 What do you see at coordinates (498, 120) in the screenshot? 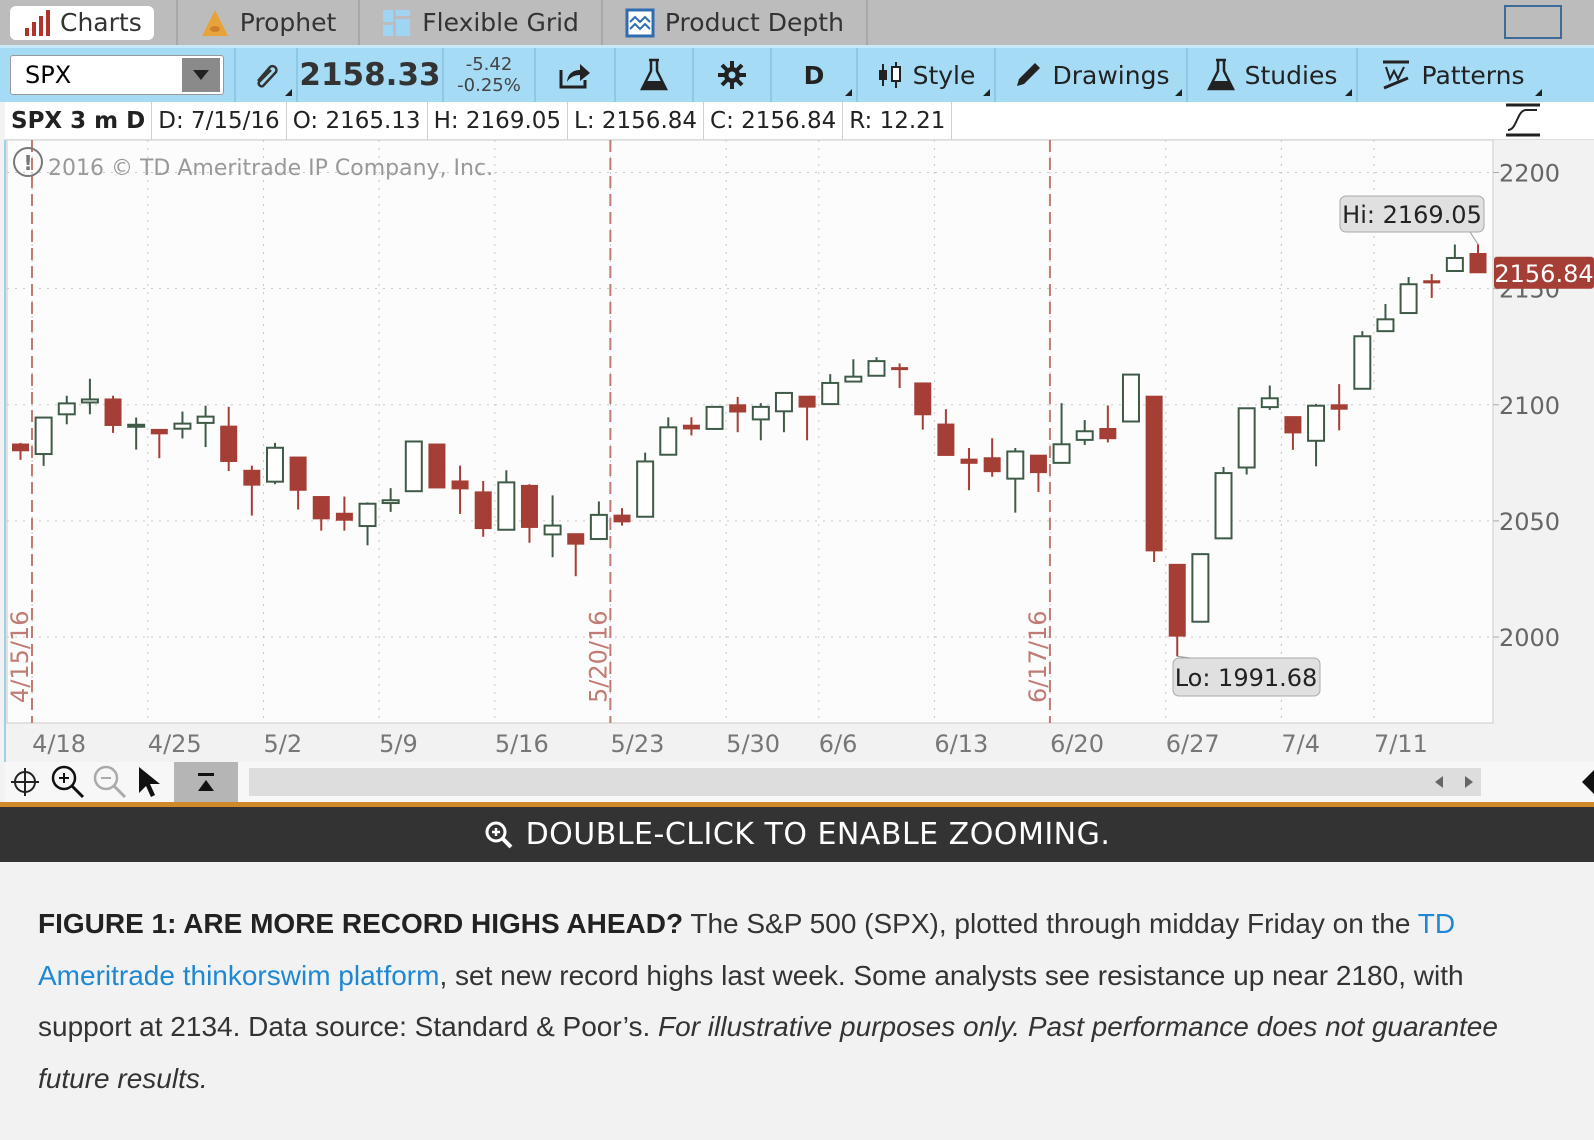
I see `info-high: H: 2169.05` at bounding box center [498, 120].